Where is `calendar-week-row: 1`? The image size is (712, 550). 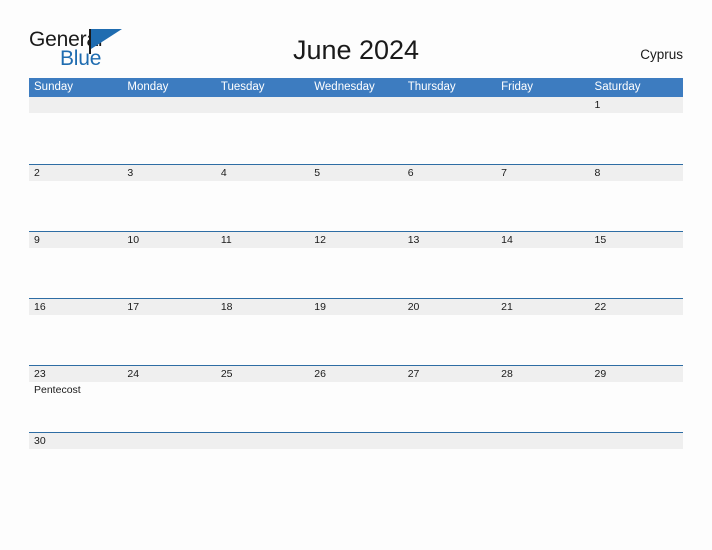 calendar-week-row: 1 is located at coordinates (356, 130).